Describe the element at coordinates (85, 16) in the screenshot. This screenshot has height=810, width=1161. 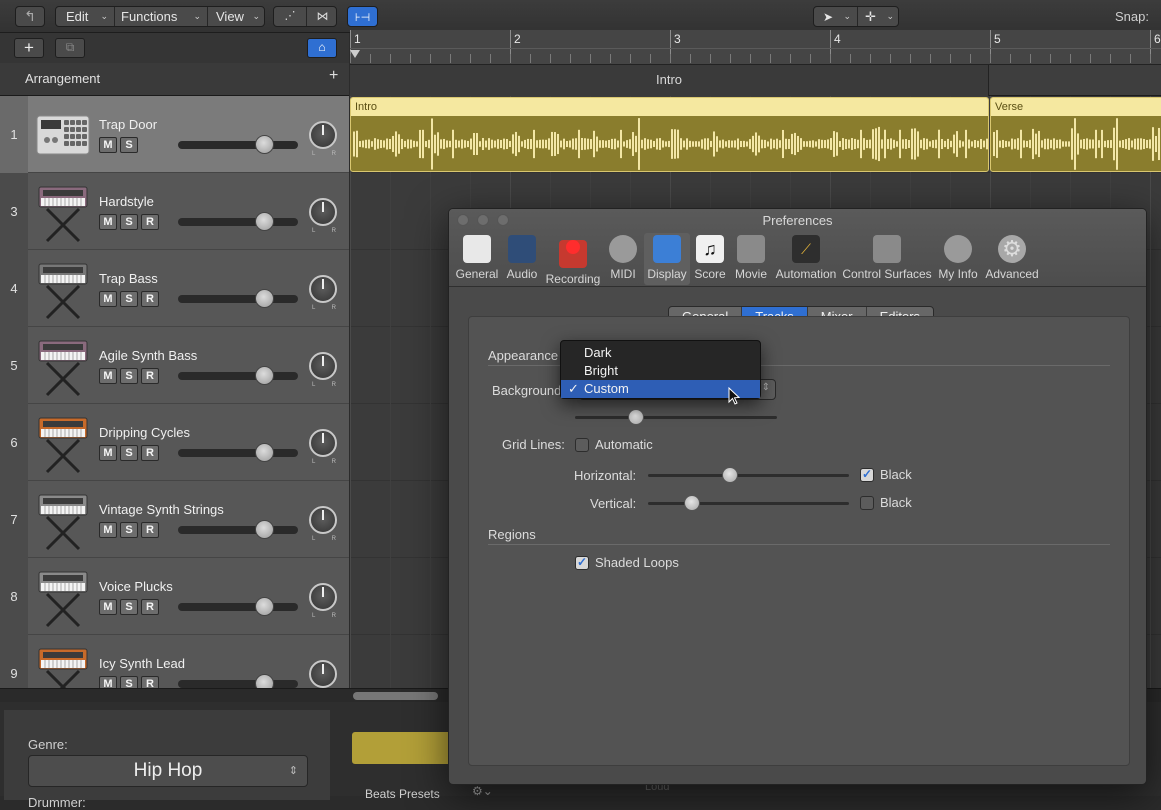
I see `edit-menu: Edit ⌄` at that location.